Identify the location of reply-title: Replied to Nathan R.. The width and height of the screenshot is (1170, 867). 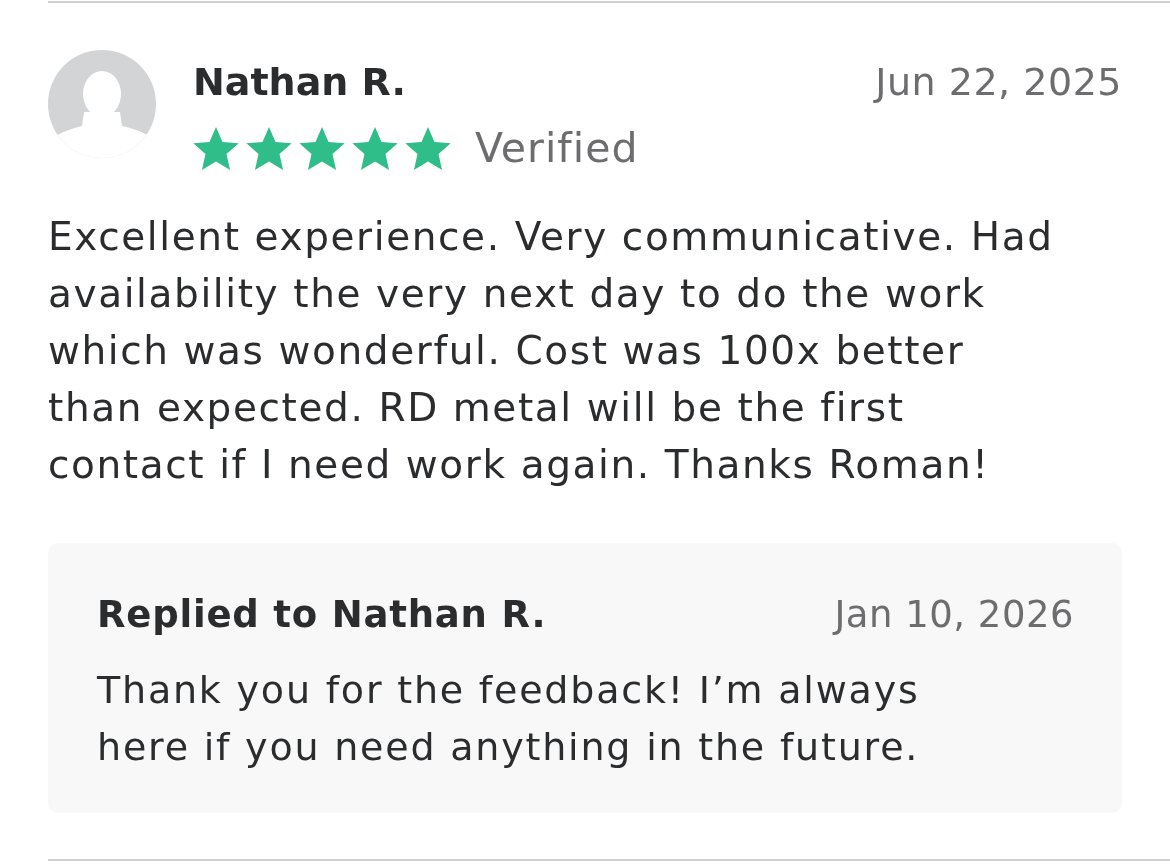
(322, 615).